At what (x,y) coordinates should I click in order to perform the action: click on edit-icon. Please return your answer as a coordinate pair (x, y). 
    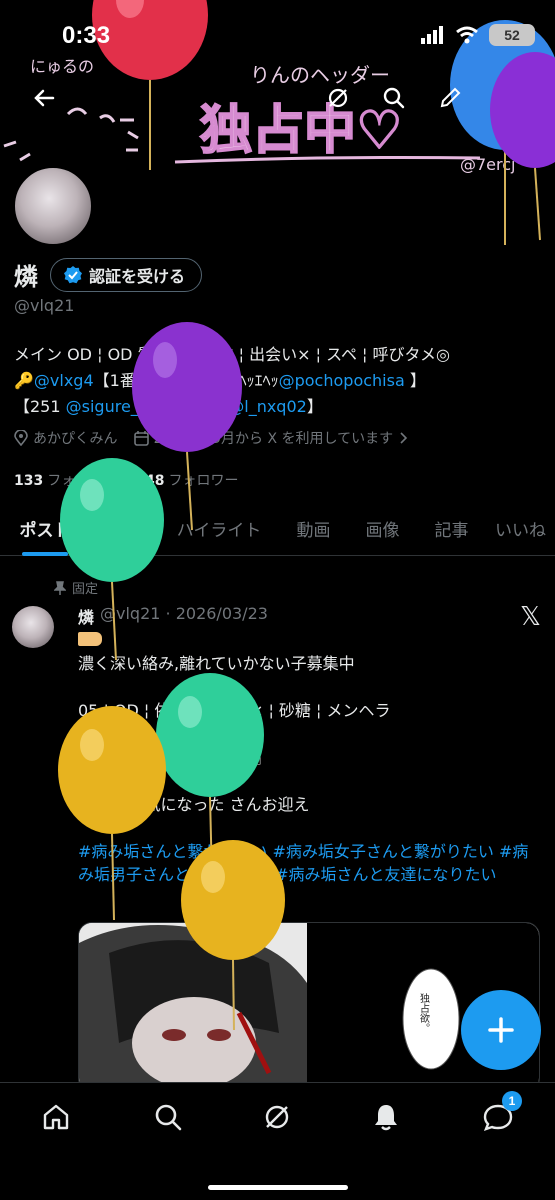
    Looking at the image, I should click on (450, 97).